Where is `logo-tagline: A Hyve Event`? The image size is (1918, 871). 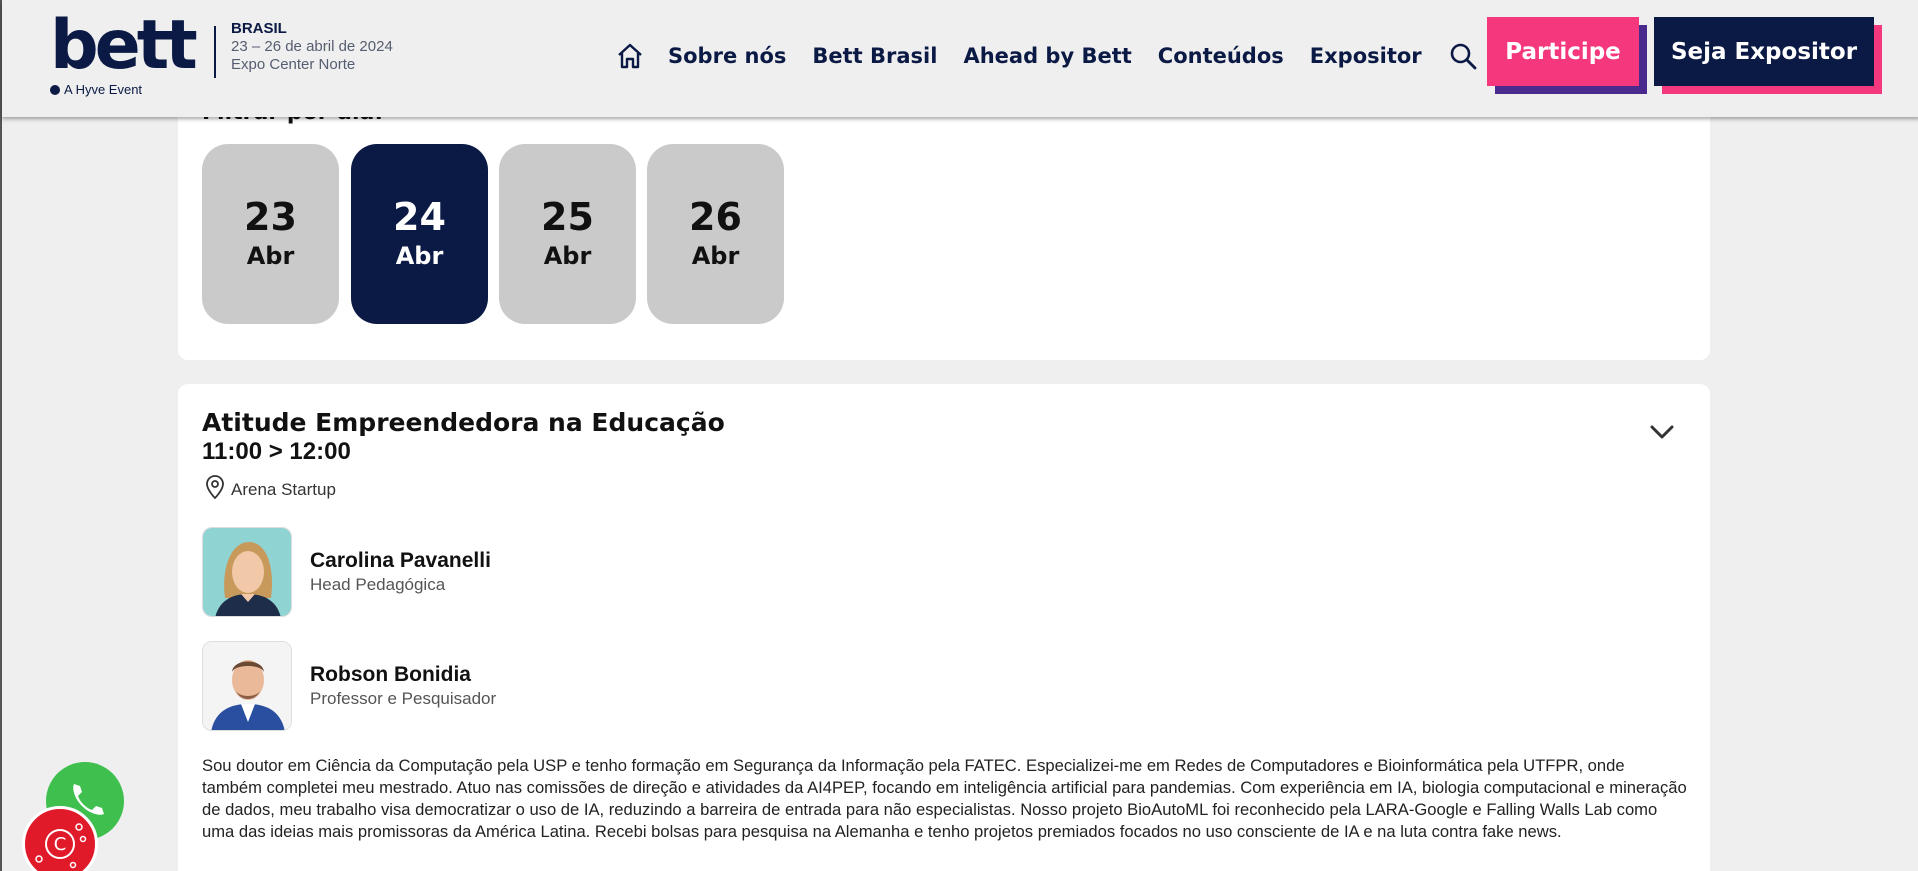
logo-tagline: A Hyve Event is located at coordinates (96, 89).